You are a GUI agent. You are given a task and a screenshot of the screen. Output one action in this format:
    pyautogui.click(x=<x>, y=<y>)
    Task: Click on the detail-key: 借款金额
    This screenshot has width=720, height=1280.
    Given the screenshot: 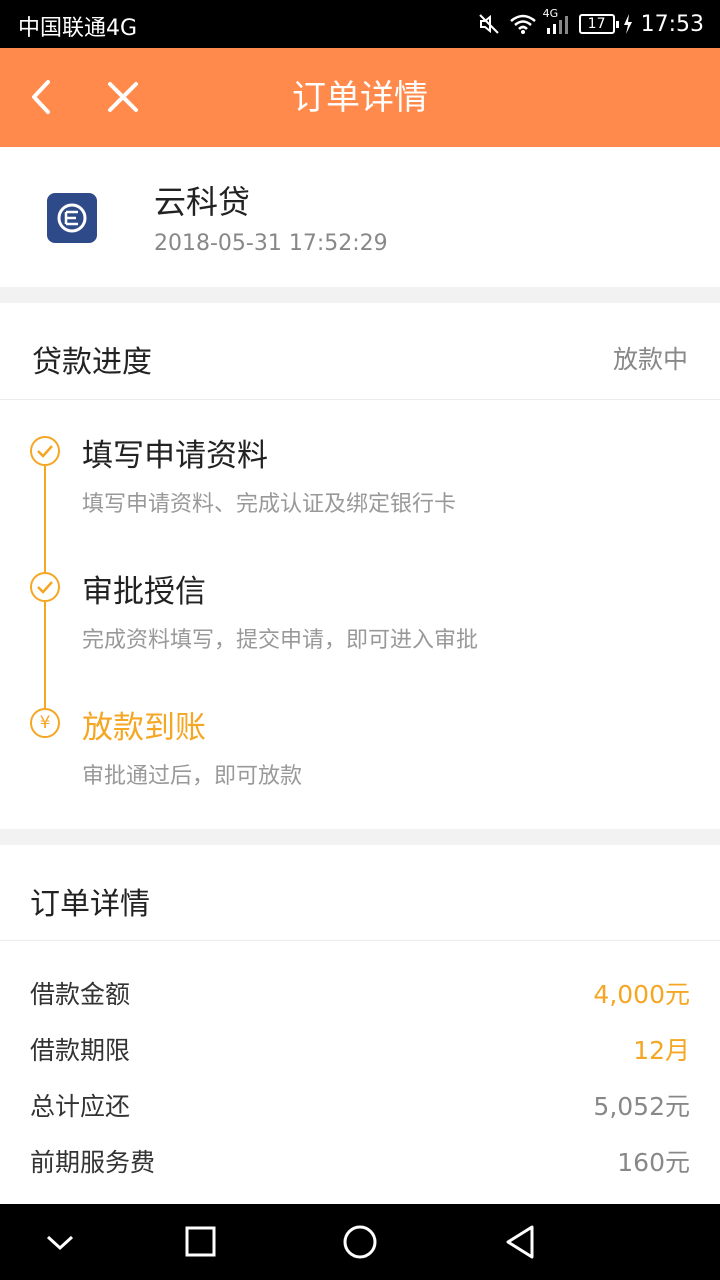 What is the action you would take?
    pyautogui.click(x=80, y=994)
    